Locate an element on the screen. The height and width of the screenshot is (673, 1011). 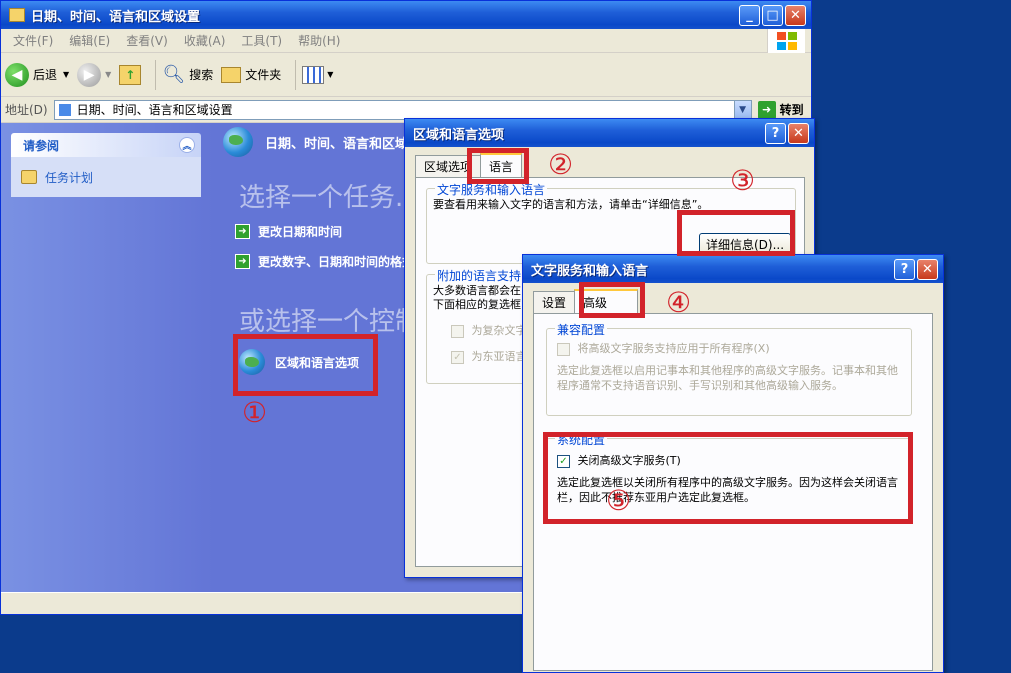
see-also-header: 请参阅 ︽ is located at coordinates (106, 145).